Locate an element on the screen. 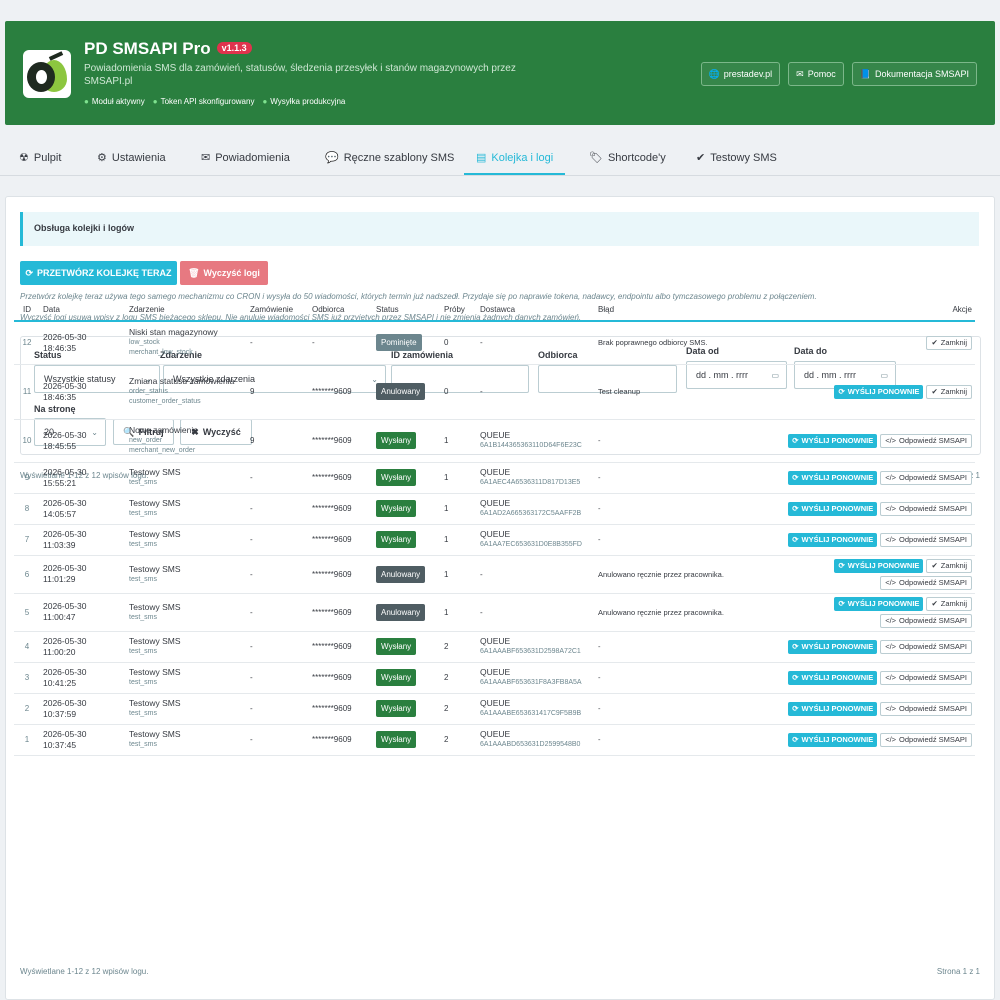  tab-dashboard: ☢ Pulpit is located at coordinates (40, 158).